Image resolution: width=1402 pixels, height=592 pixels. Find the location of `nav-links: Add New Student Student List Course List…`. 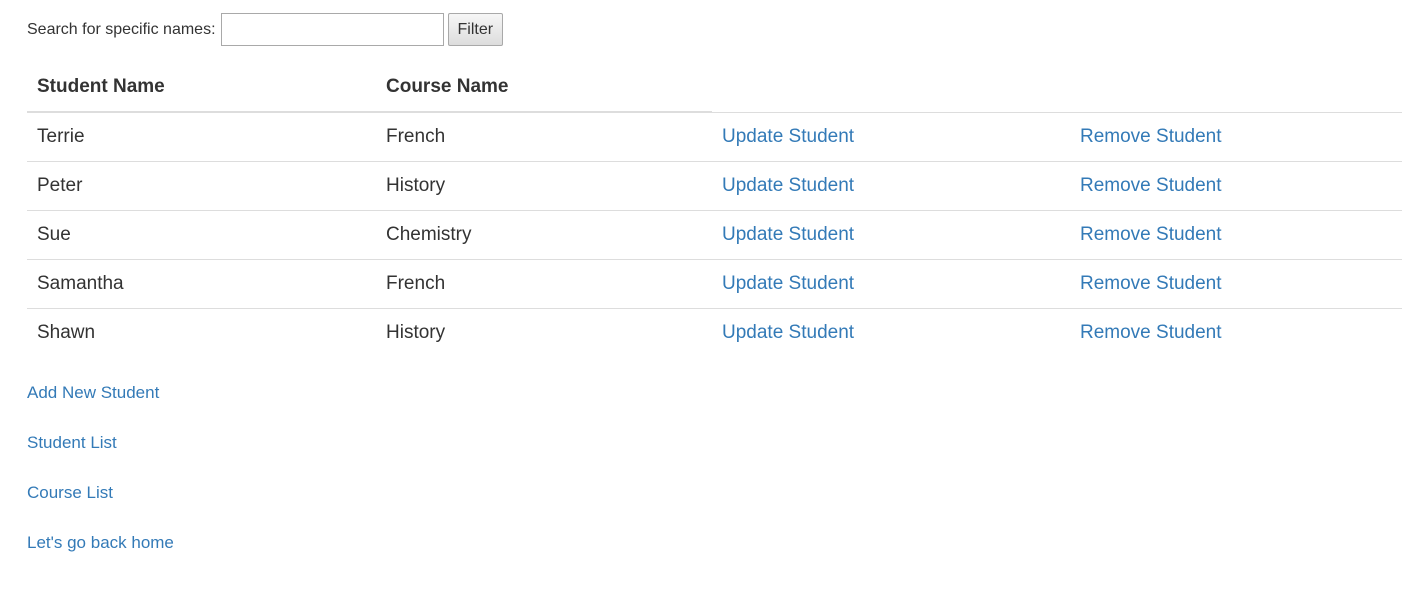

nav-links: Add New Student Student List Course List… is located at coordinates (100, 483).